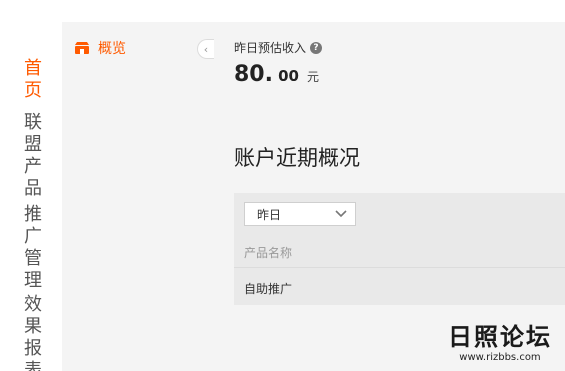  Describe the element at coordinates (112, 49) in the screenshot. I see `subnav-item-label: 概览` at that location.